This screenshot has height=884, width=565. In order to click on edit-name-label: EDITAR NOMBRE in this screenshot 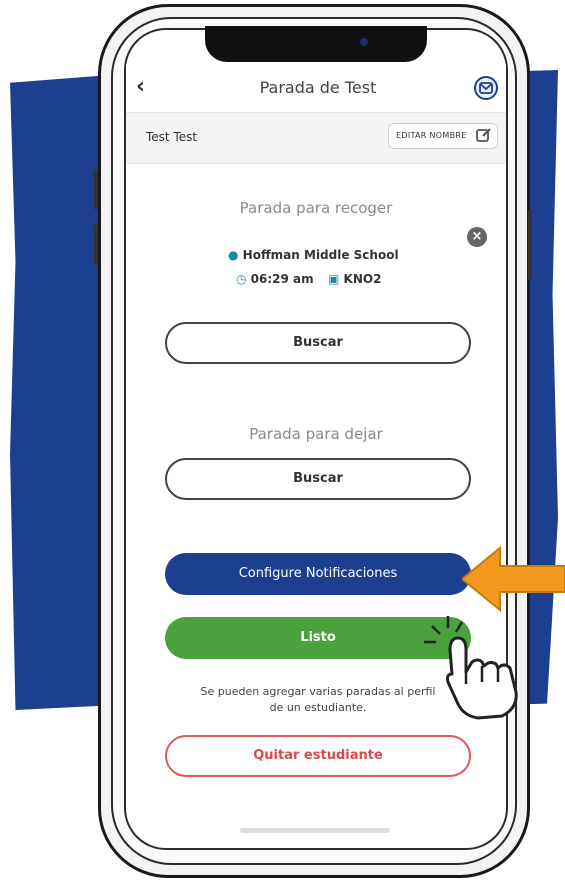, I will do `click(431, 135)`.